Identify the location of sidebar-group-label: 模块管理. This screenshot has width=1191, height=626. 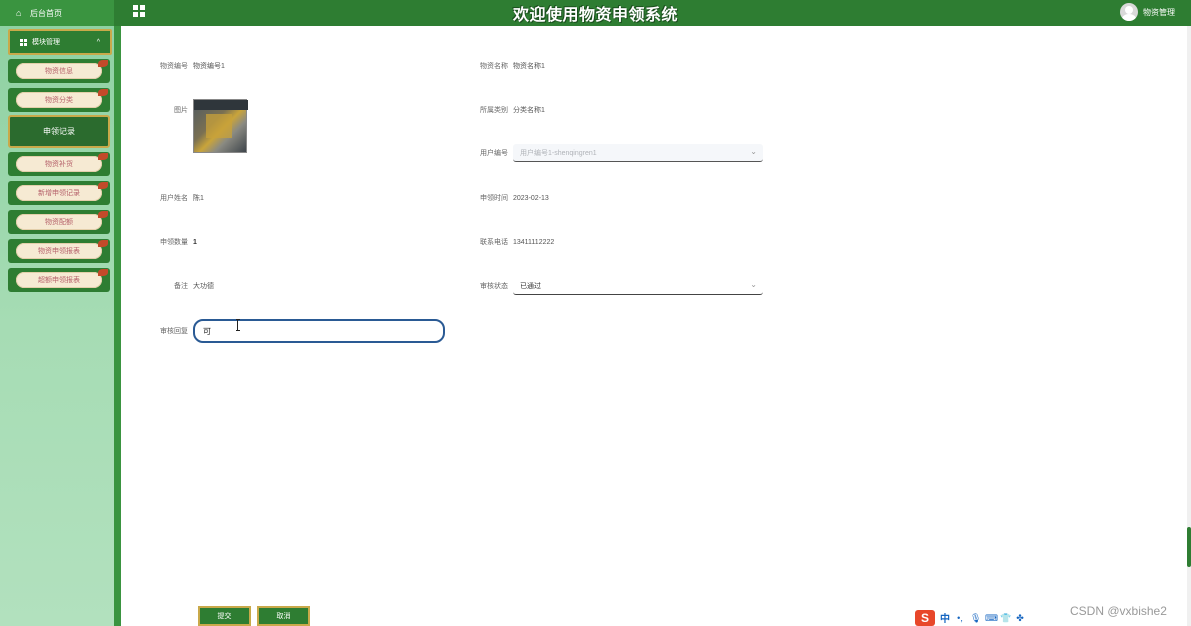
(46, 42).